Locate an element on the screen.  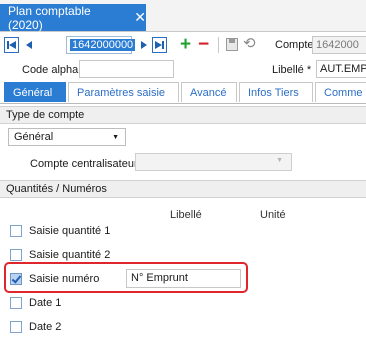
document-tab: Plan comptable (2020) ✕ is located at coordinates (73, 17).